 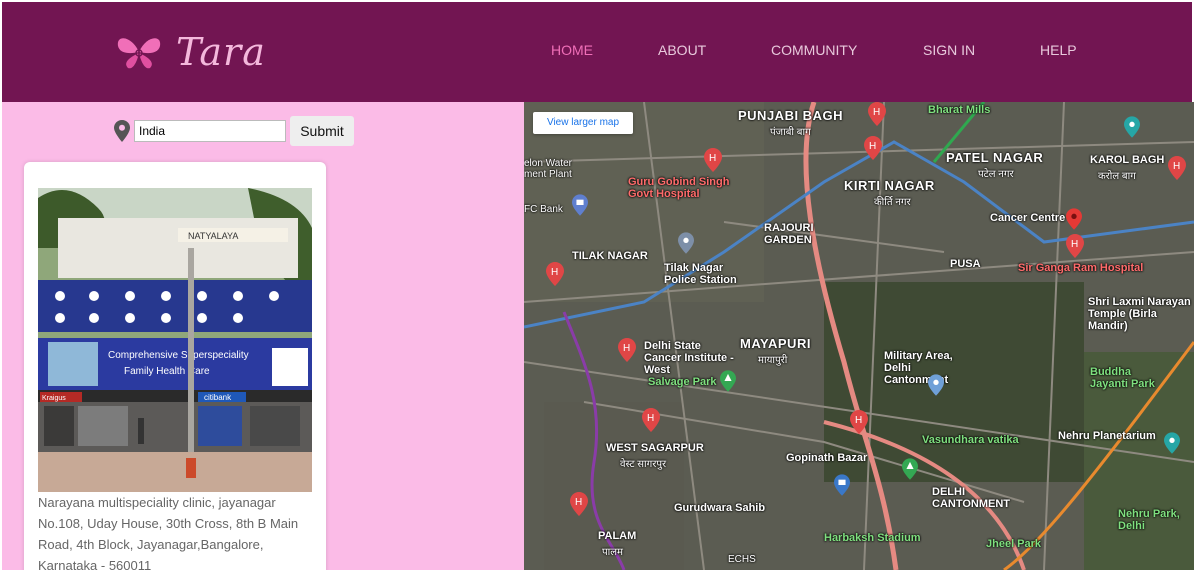 What do you see at coordinates (610, 256) in the screenshot?
I see `label-tilak-nagar: TILAK NAGAR` at bounding box center [610, 256].